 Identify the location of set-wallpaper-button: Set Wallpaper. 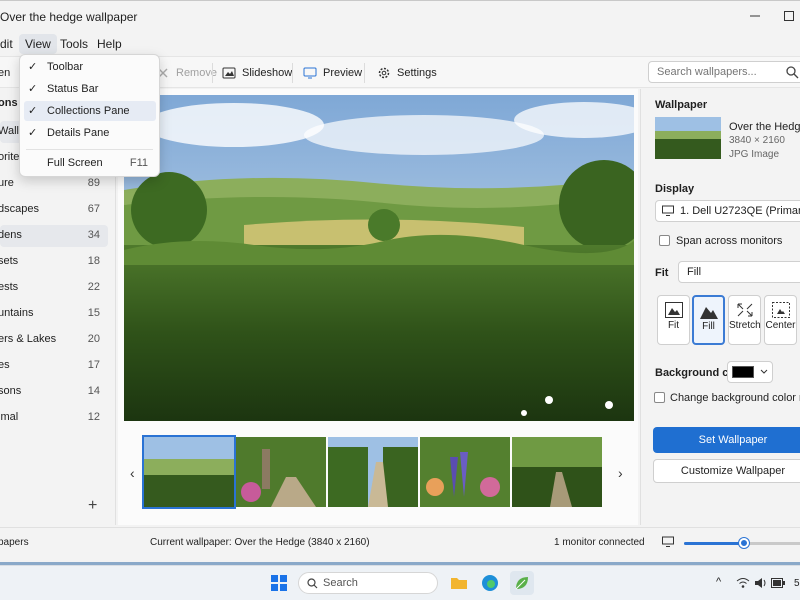
(726, 440).